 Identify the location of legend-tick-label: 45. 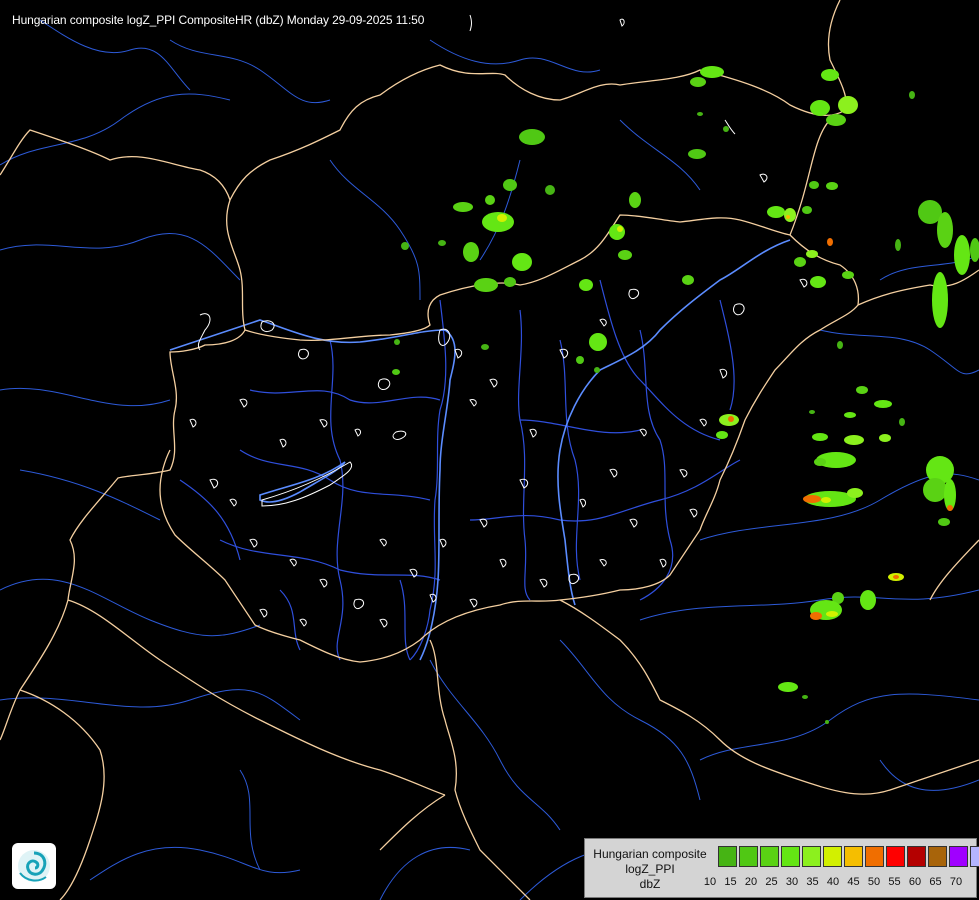
(853, 882).